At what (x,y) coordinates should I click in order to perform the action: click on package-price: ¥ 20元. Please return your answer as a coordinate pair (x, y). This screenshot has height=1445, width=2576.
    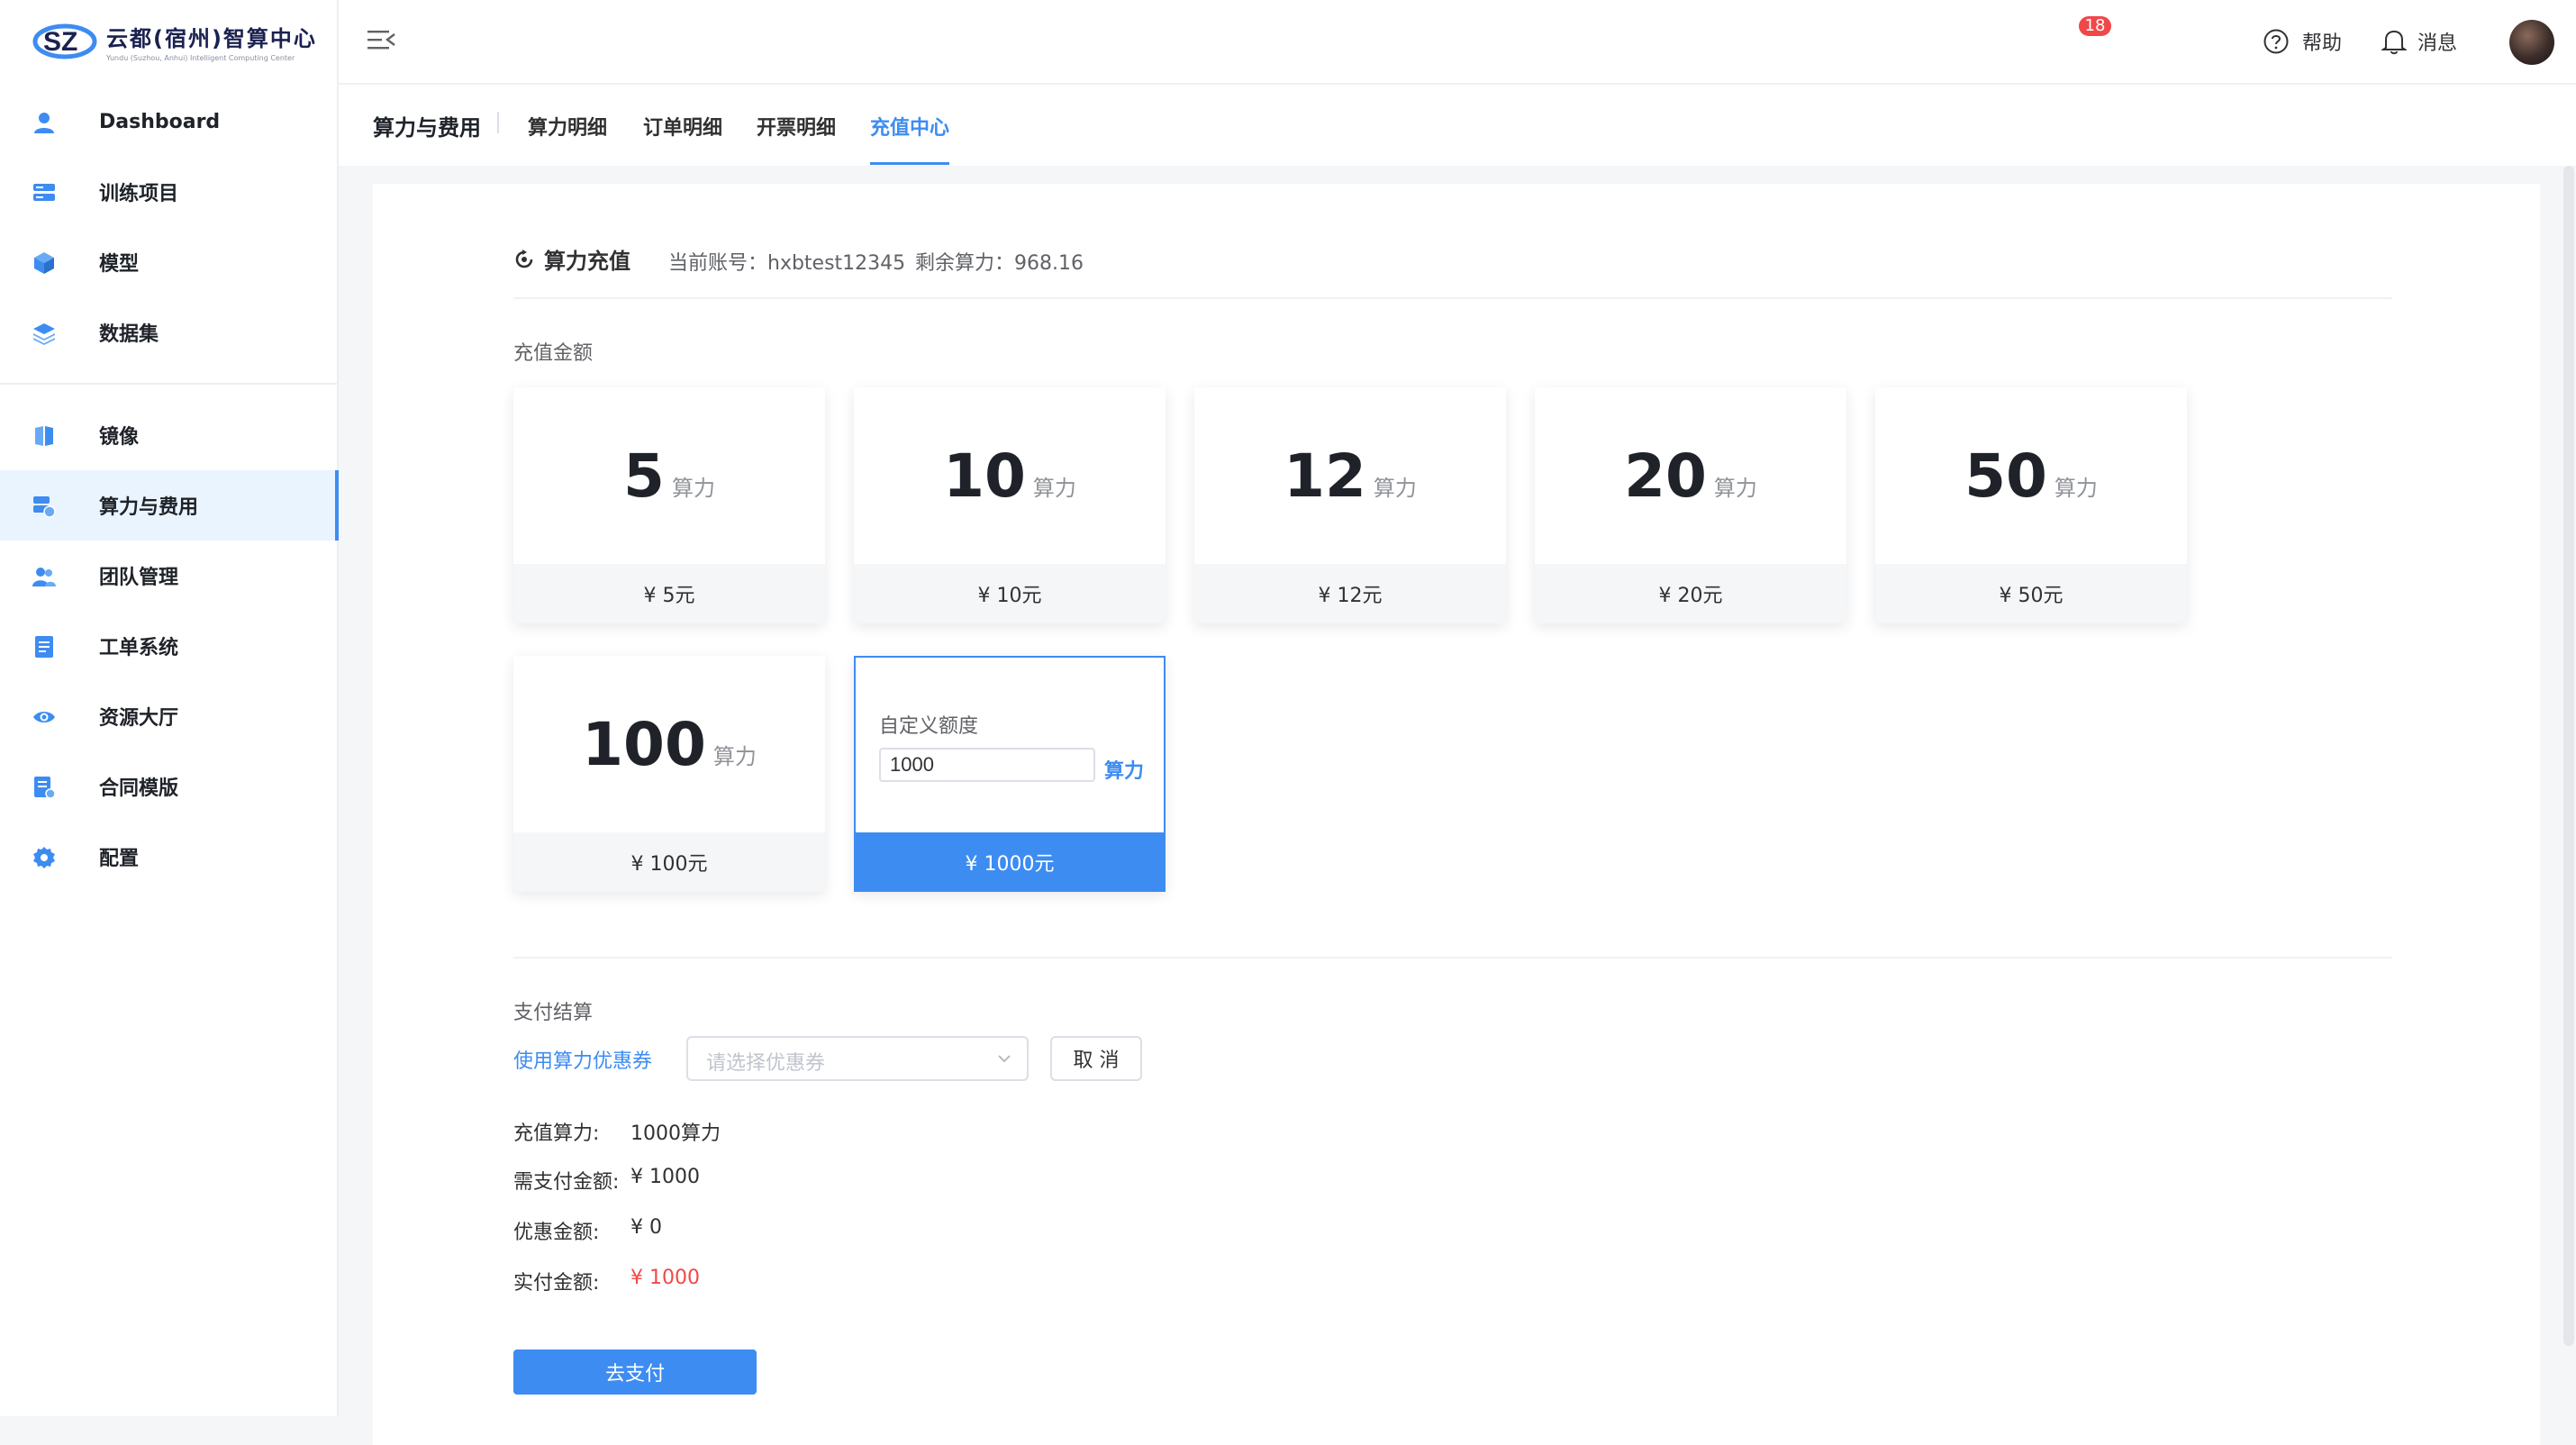
    Looking at the image, I should click on (1690, 593).